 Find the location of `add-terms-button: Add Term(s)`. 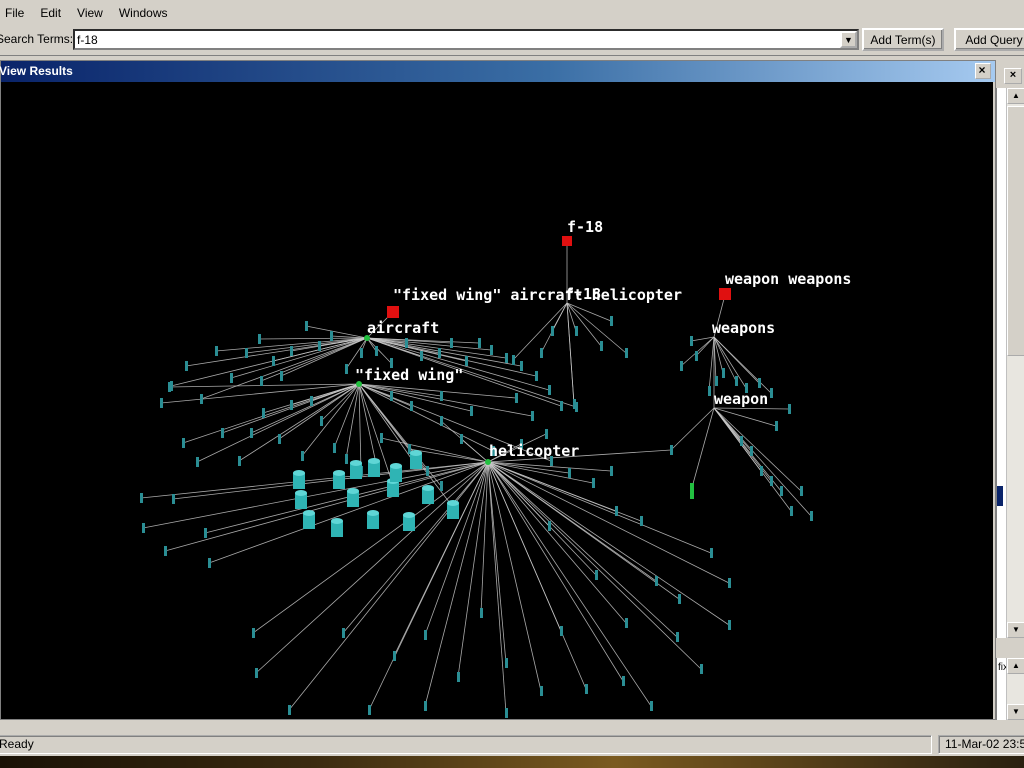

add-terms-button: Add Term(s) is located at coordinates (903, 39).